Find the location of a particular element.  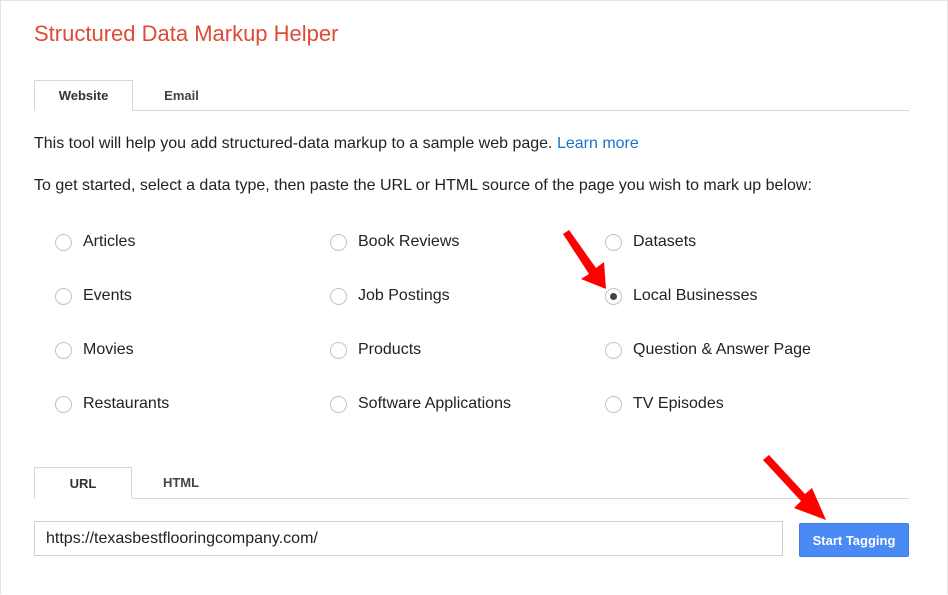

radio-local-businesses is located at coordinates (613, 296).